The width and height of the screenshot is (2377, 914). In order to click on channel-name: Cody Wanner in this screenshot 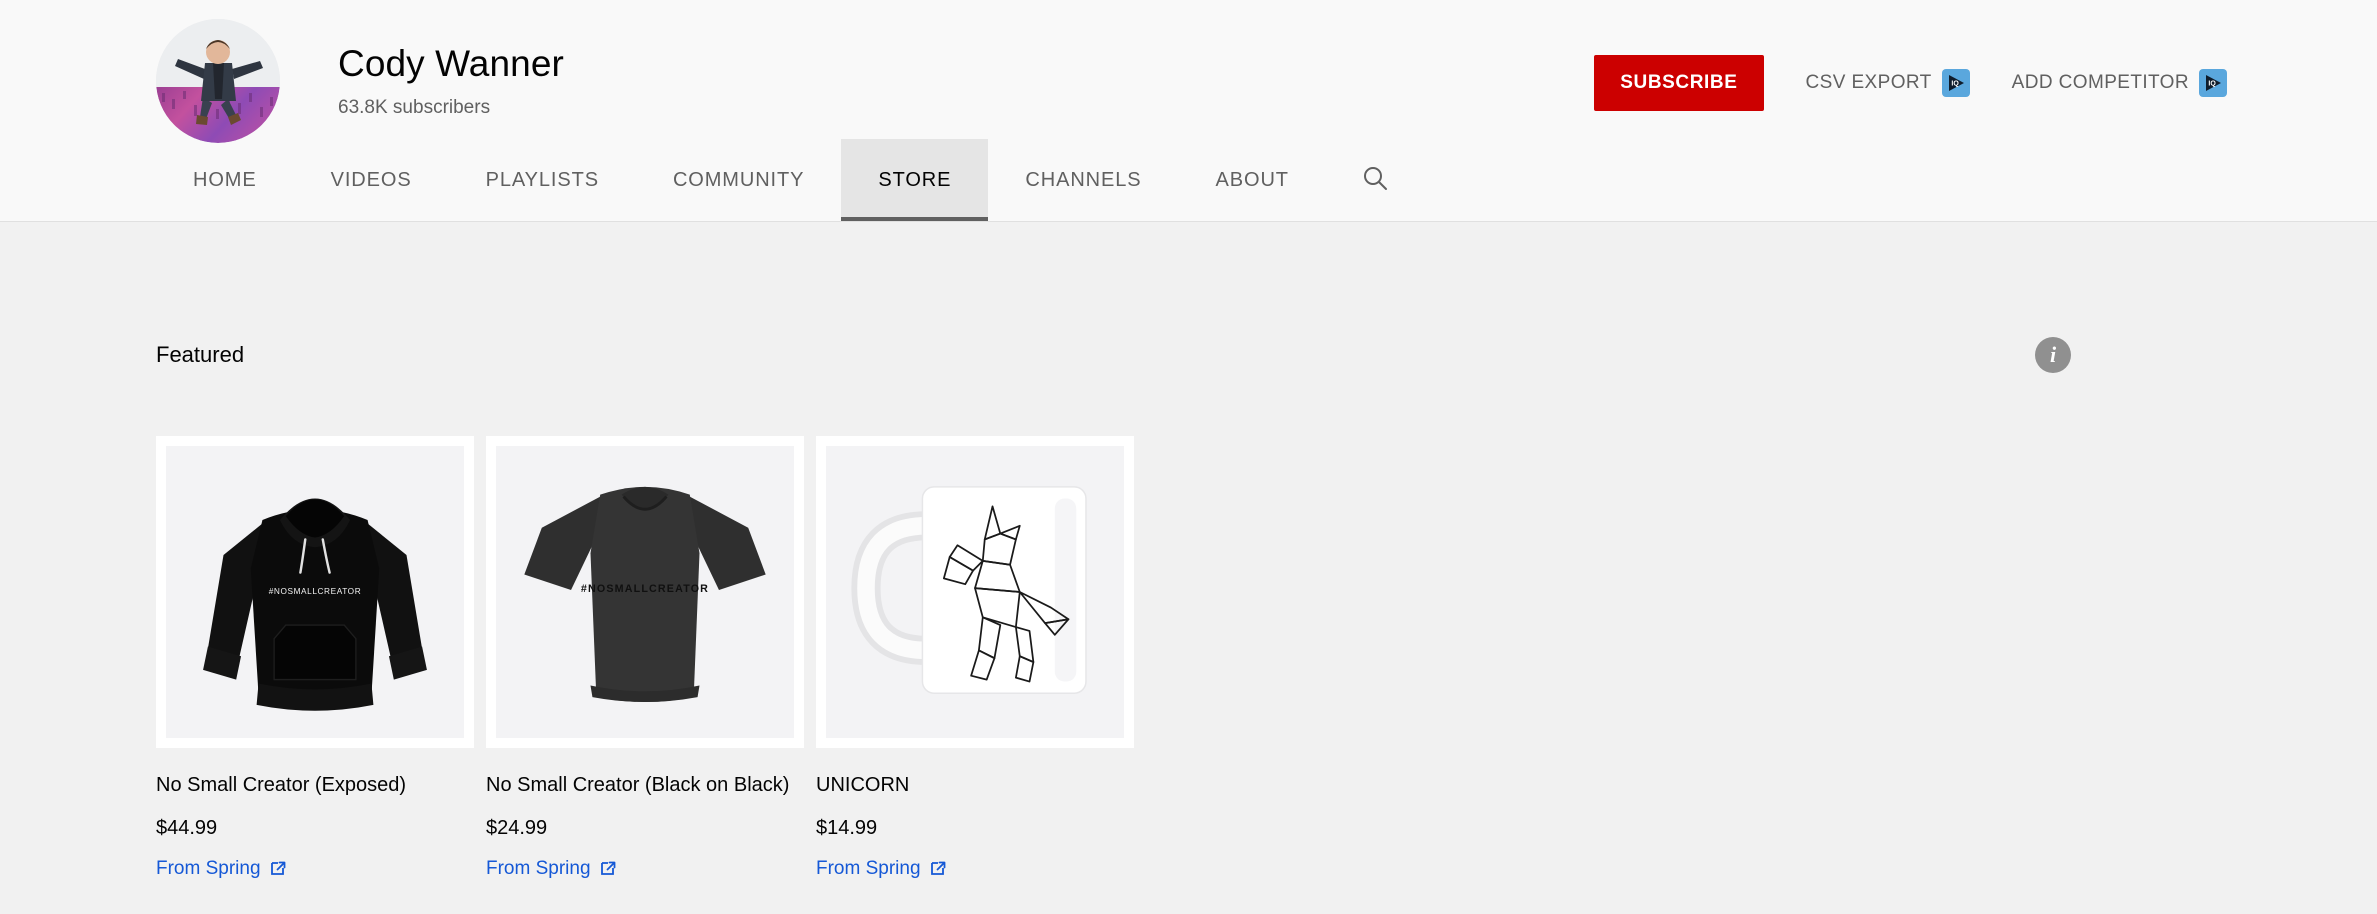, I will do `click(451, 63)`.